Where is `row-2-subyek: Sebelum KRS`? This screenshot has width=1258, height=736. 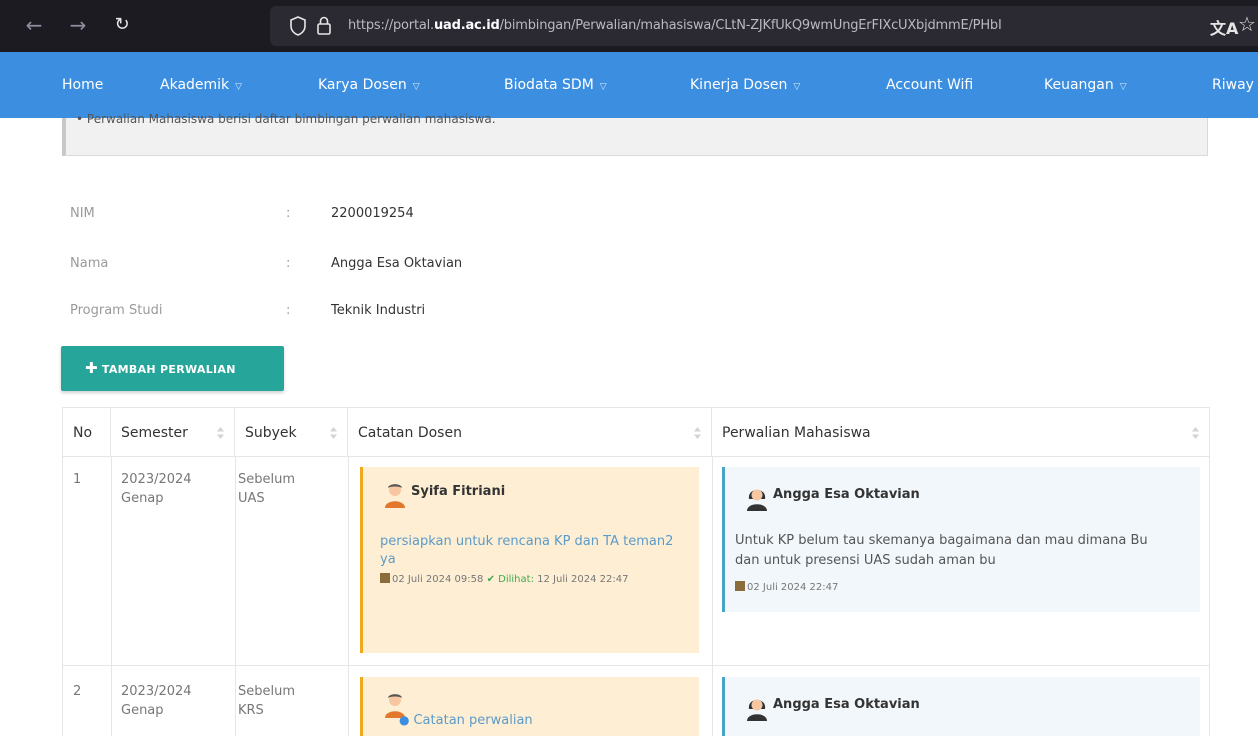 row-2-subyek: Sebelum KRS is located at coordinates (267, 701).